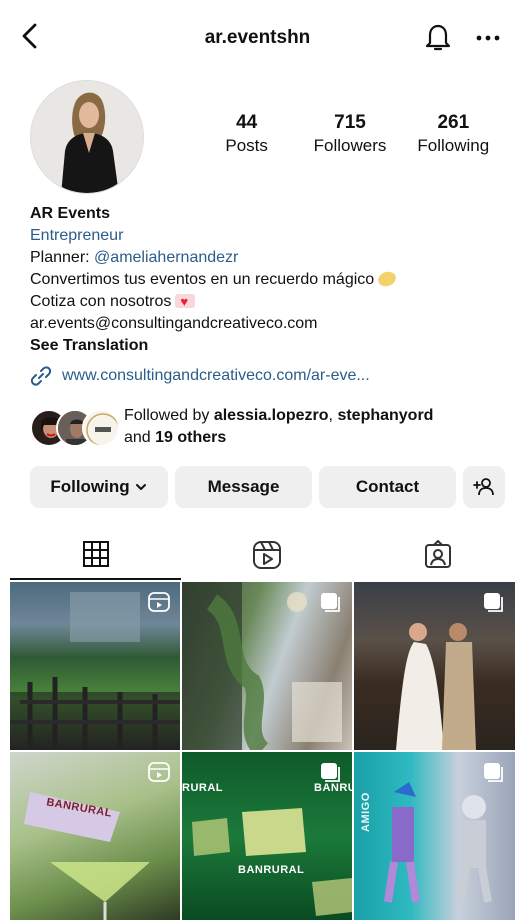 The width and height of the screenshot is (515, 920). What do you see at coordinates (246, 134) in the screenshot?
I see `stat-posts: 44 Posts` at bounding box center [246, 134].